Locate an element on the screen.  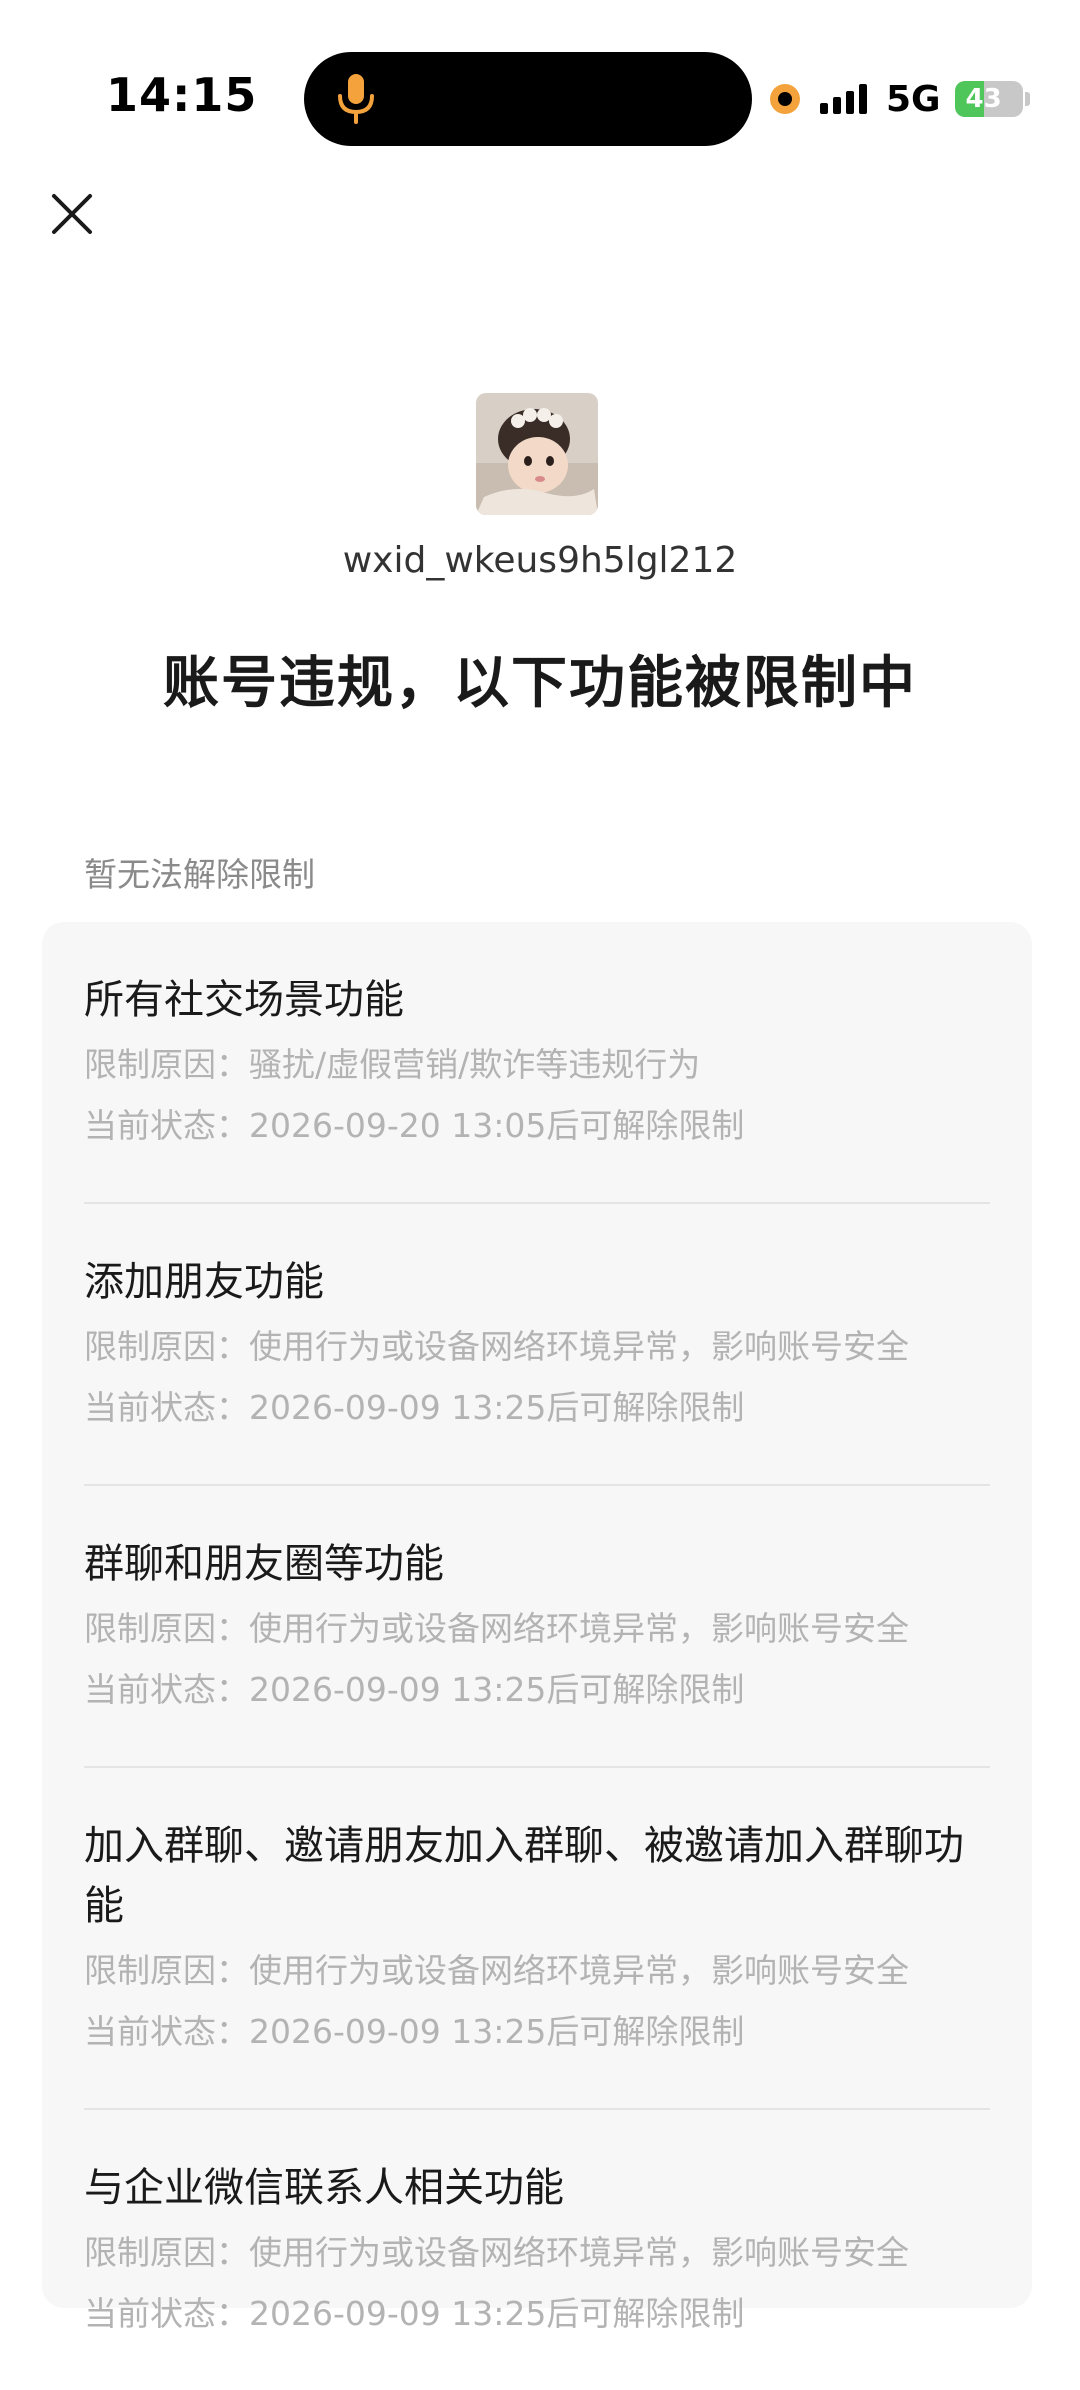
page-title: 账号违规，以下功能被限制中 is located at coordinates (540, 683).